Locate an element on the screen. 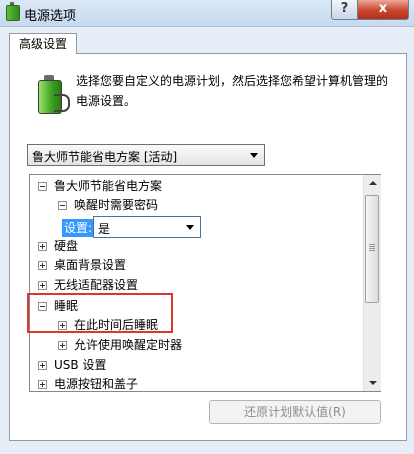  scroll-up-arrow-icon is located at coordinates (372, 183).